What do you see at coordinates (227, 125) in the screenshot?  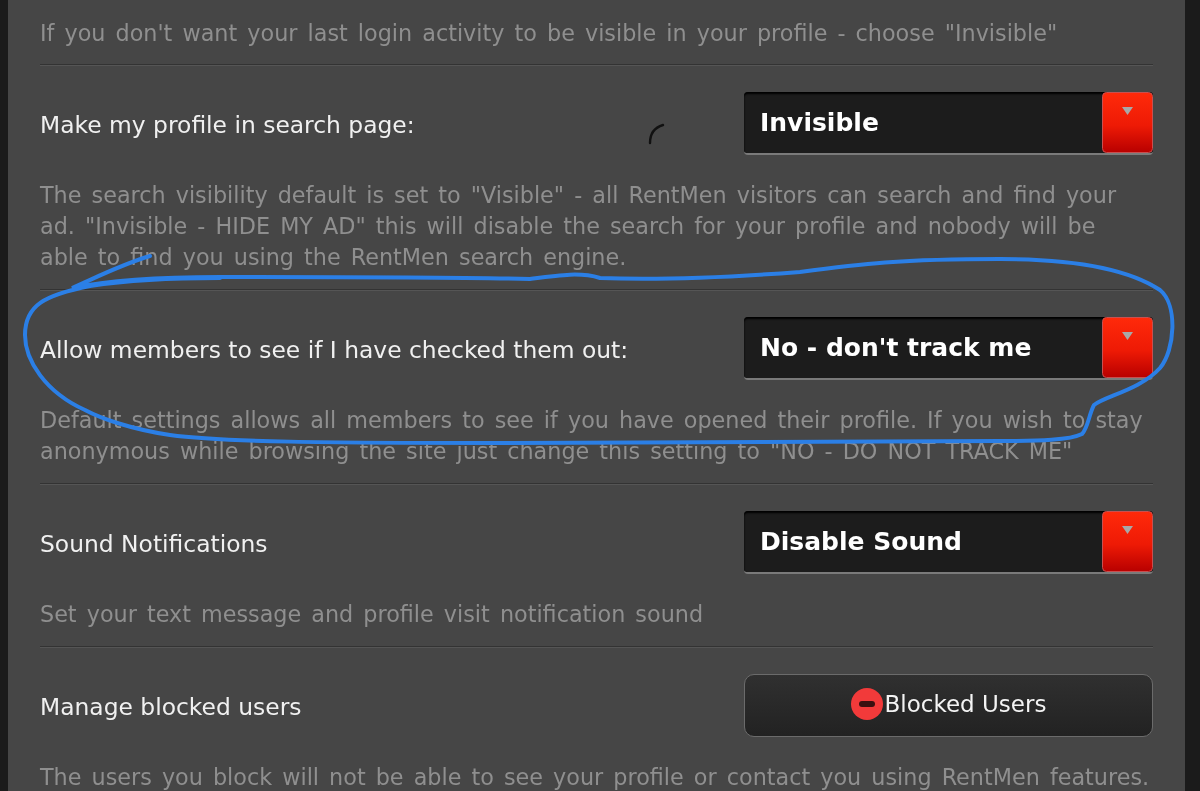 I see `setting-label: Make my profile in search page:` at bounding box center [227, 125].